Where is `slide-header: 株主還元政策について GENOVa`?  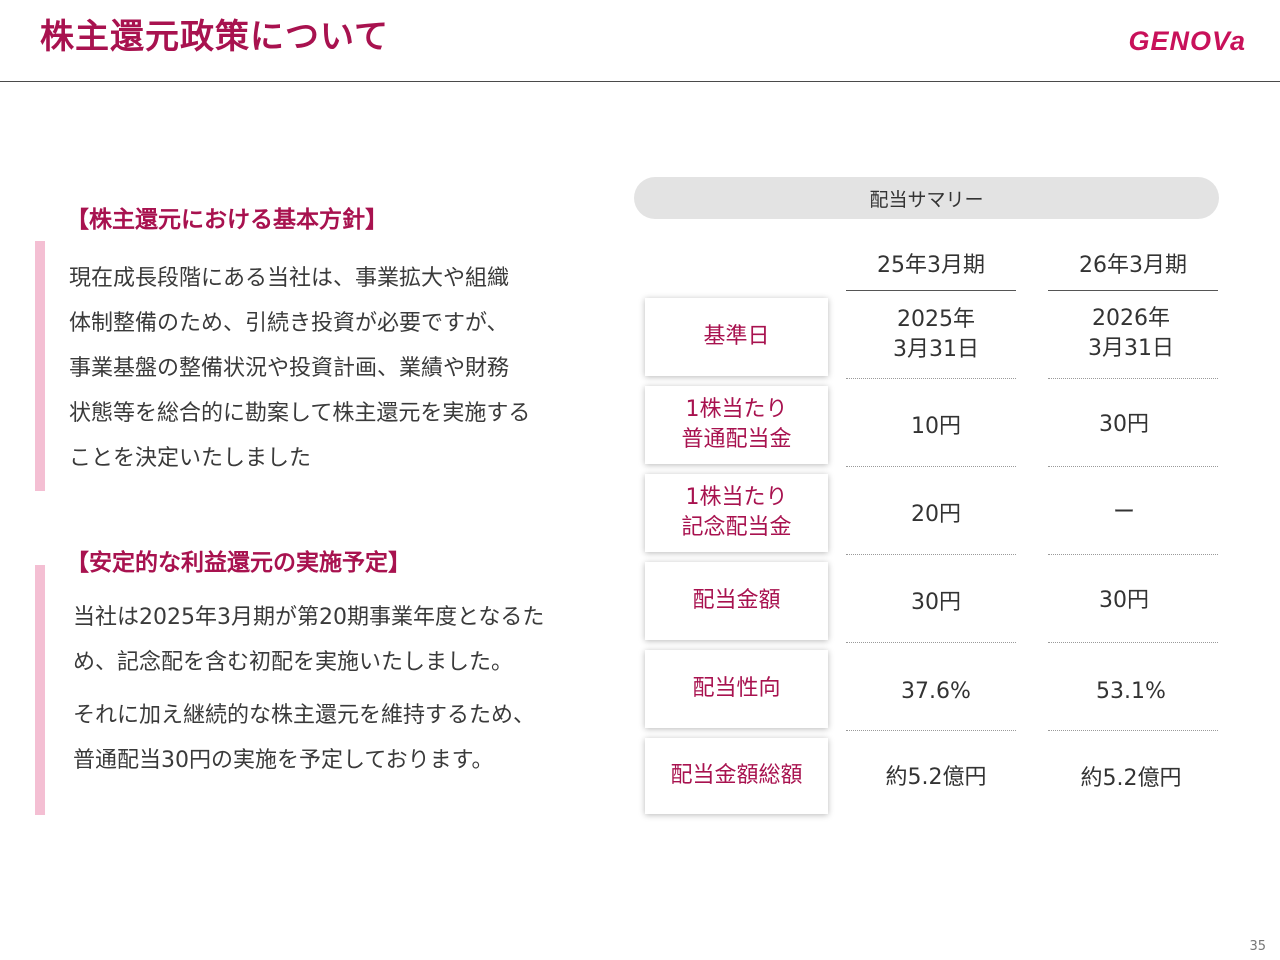 slide-header: 株主還元政策について GENOVa is located at coordinates (640, 41).